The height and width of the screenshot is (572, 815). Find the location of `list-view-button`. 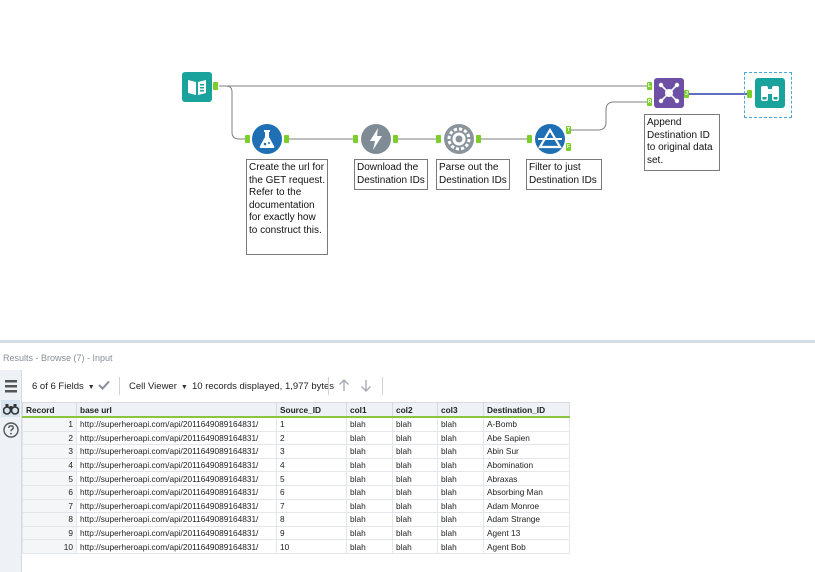

list-view-button is located at coordinates (10, 386).